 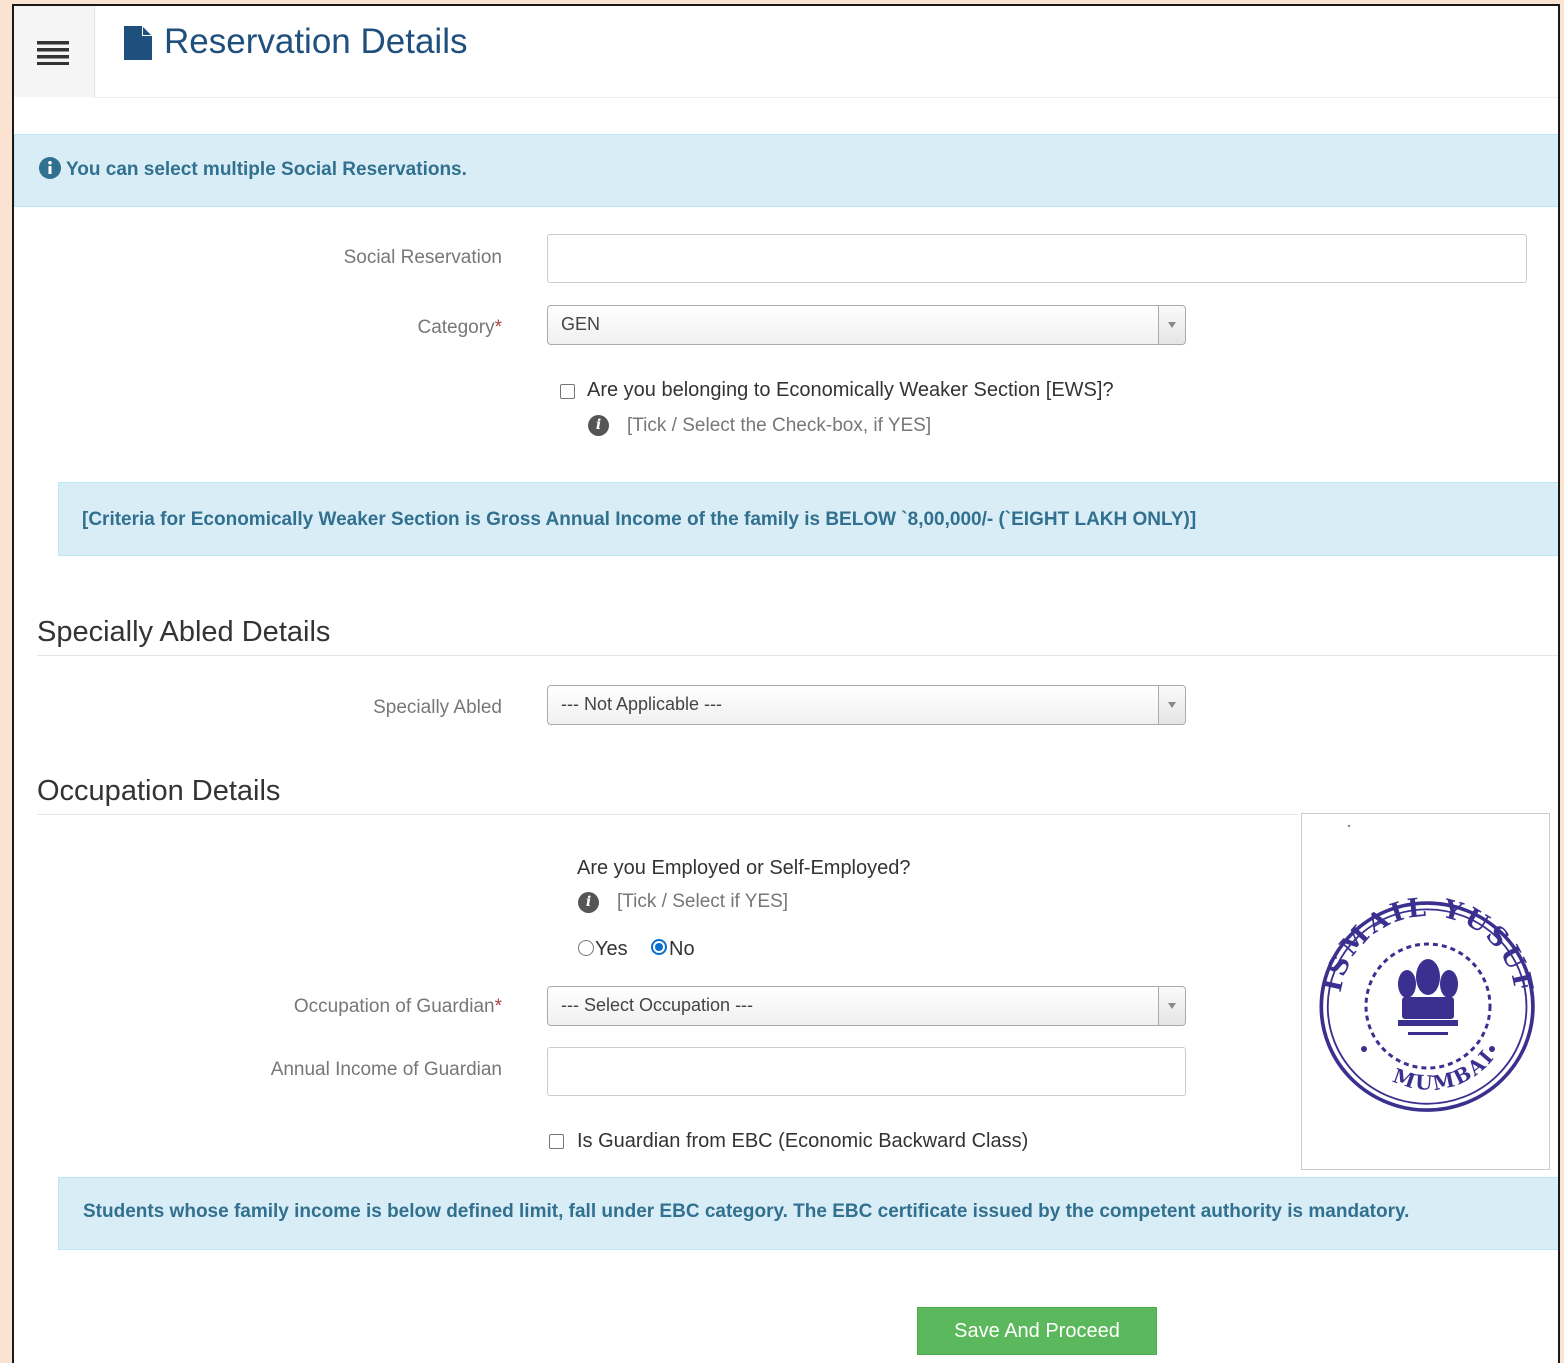 What do you see at coordinates (682, 949) in the screenshot?
I see `employed-no-label: No` at bounding box center [682, 949].